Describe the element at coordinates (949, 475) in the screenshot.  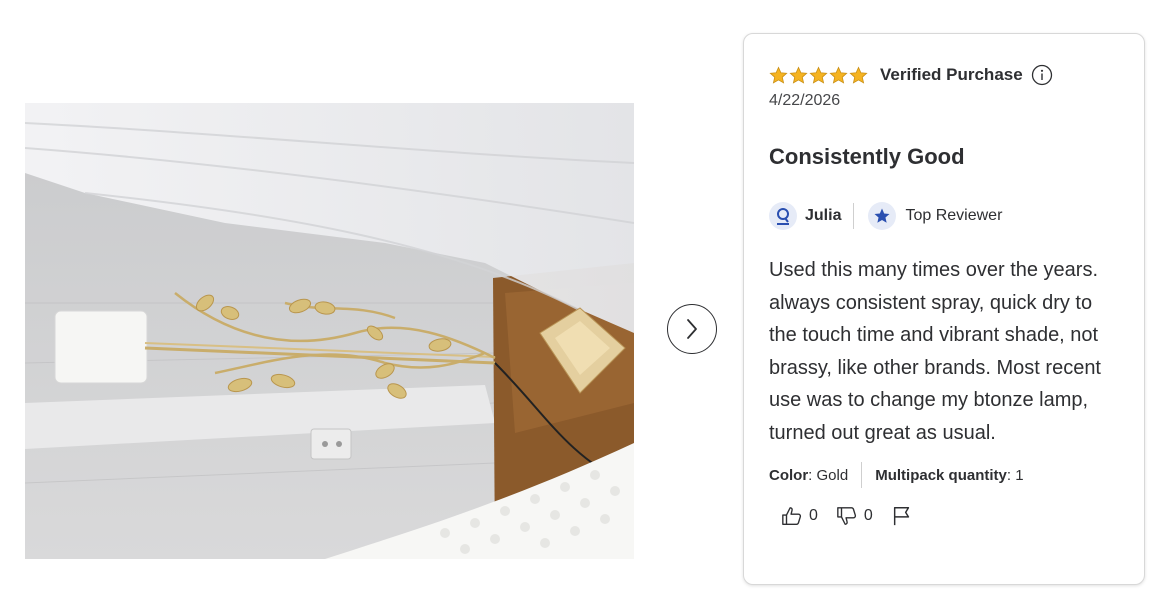
I see `attribute-multipack: Multipack quantity: 1` at that location.